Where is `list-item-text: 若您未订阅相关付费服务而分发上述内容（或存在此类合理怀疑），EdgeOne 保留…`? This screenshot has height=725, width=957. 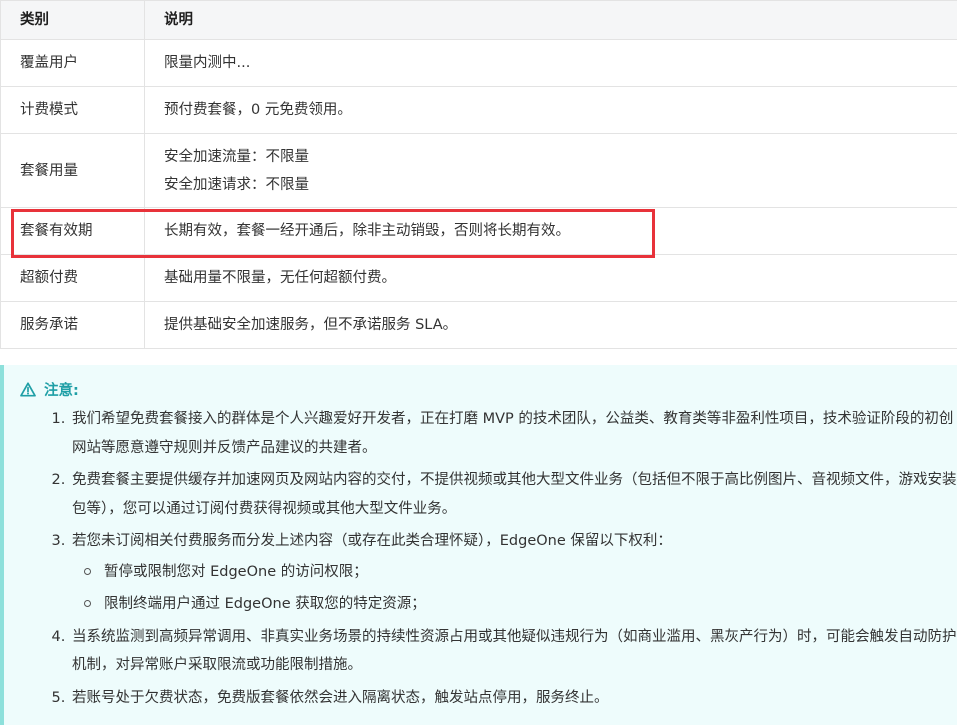 list-item-text: 若您未订阅相关付费服务而分发上述内容（或存在此类合理怀疑），EdgeOne 保留… is located at coordinates (372, 541).